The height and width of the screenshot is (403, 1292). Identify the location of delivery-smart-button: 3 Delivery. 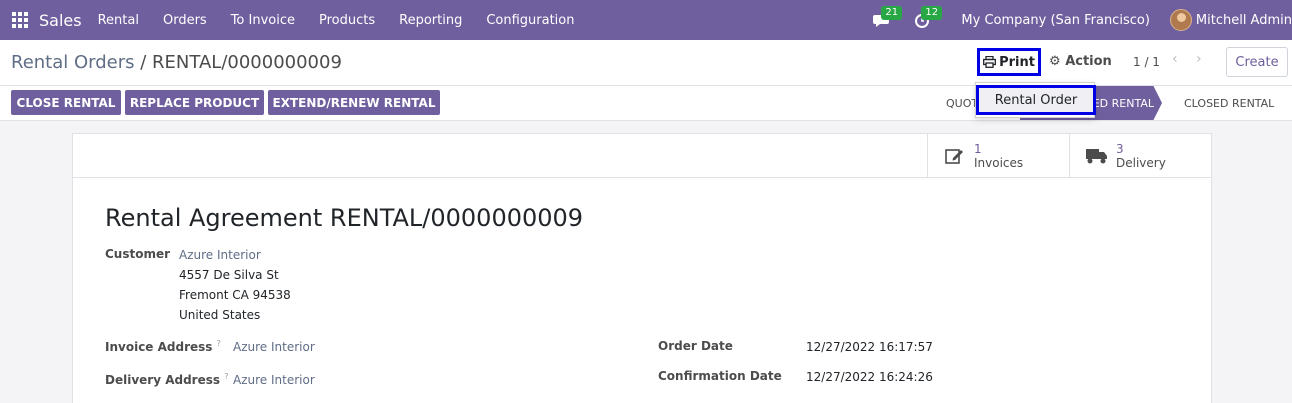
(1140, 156).